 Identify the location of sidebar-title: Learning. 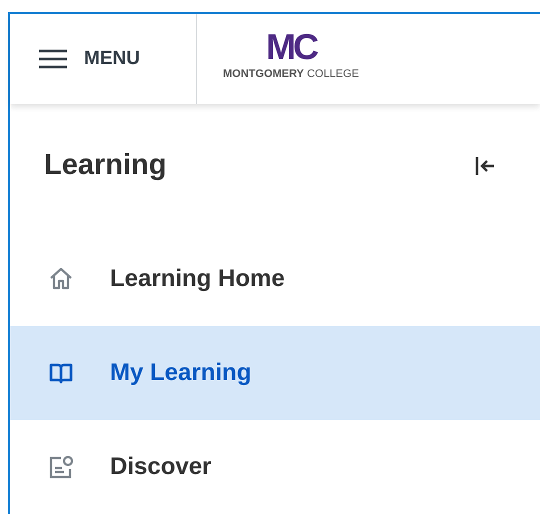
(105, 166).